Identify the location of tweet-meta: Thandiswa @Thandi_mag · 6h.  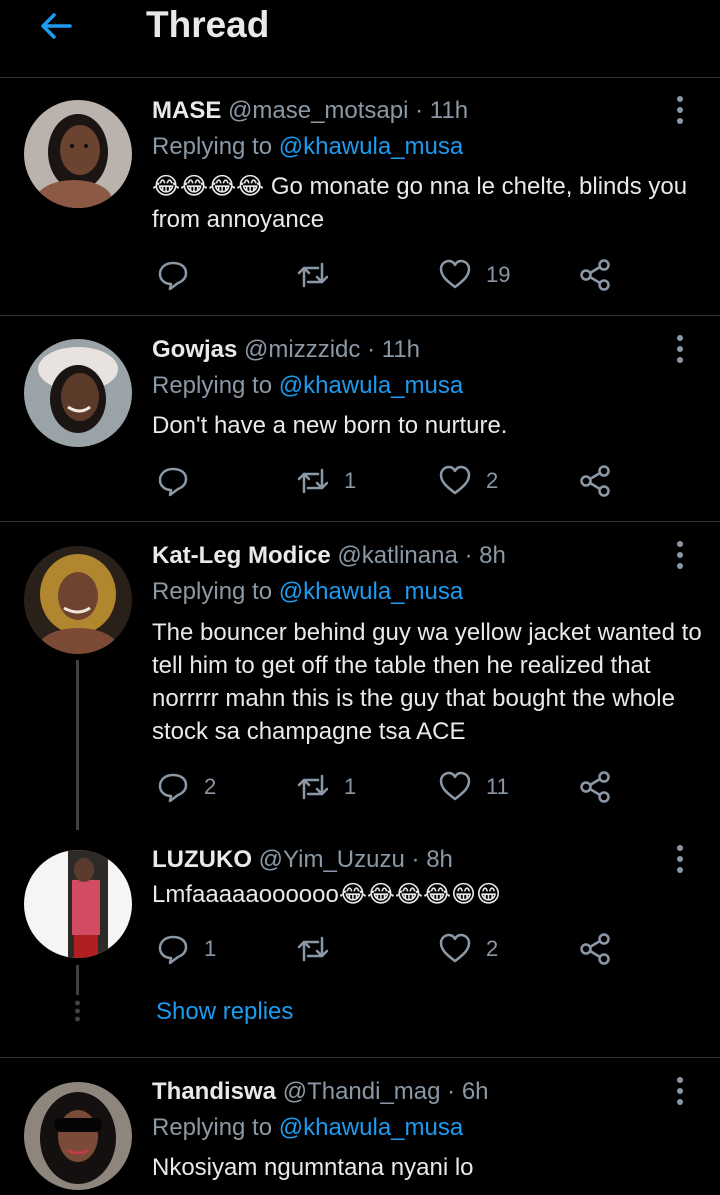
(320, 1092).